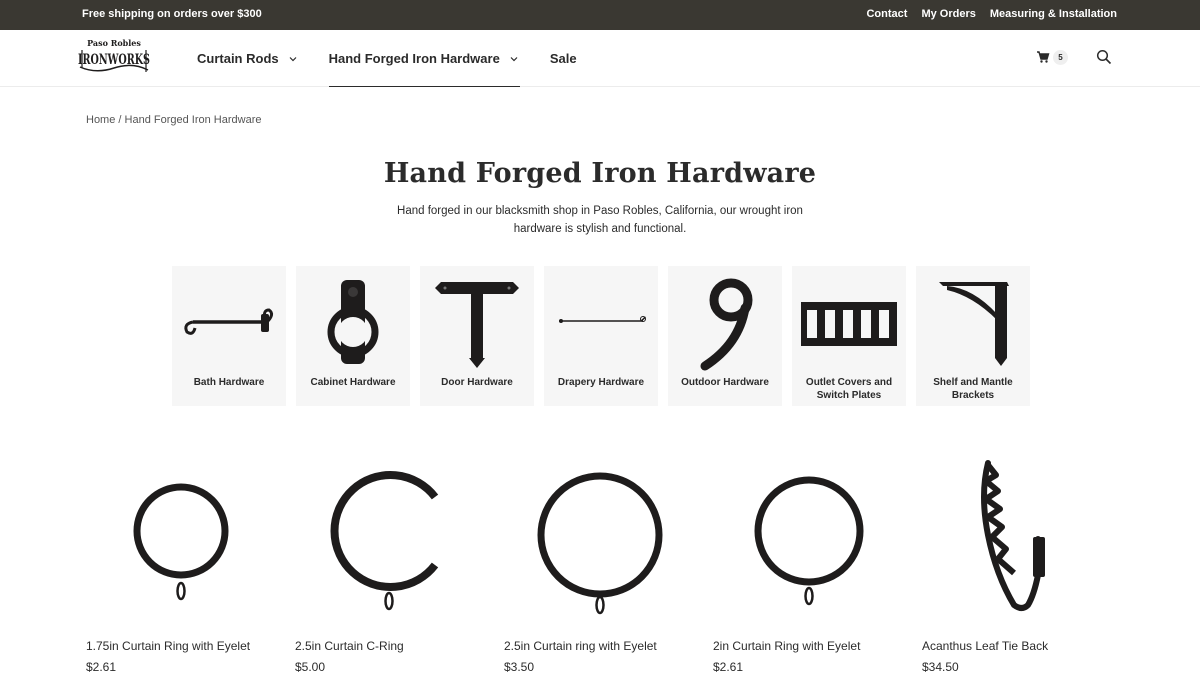 The image size is (1200, 675). I want to click on category-door-hardware: Door Hardware, so click(477, 336).